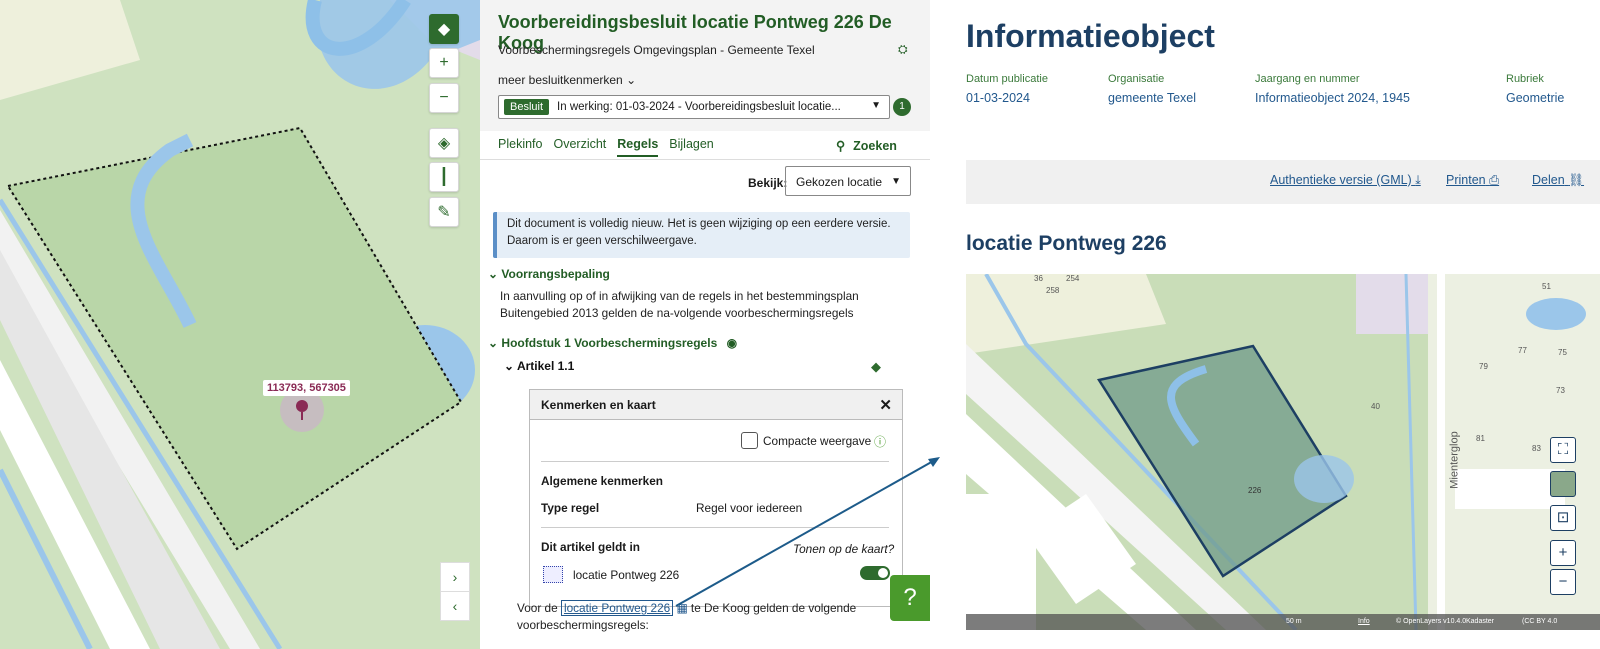  I want to click on scale-label: 50 m, so click(1294, 621).